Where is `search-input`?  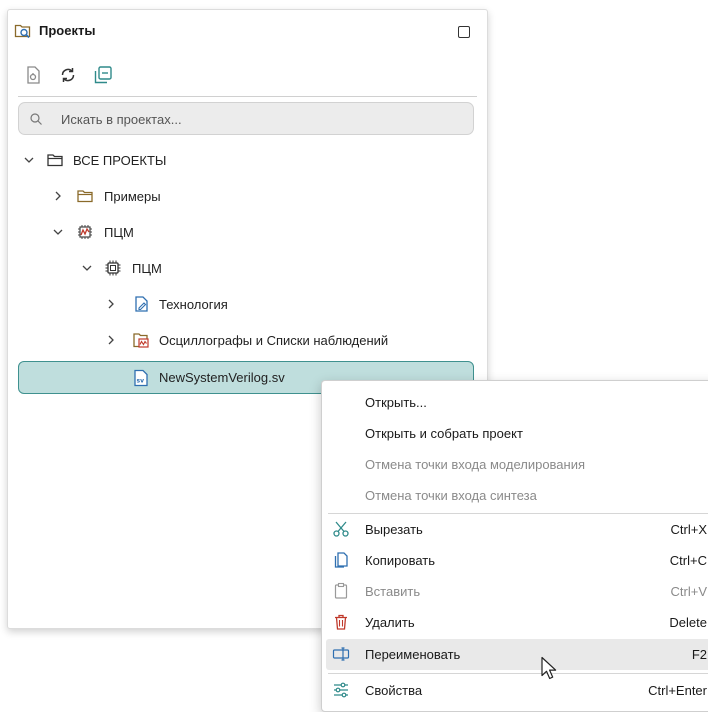
search-input is located at coordinates (261, 119).